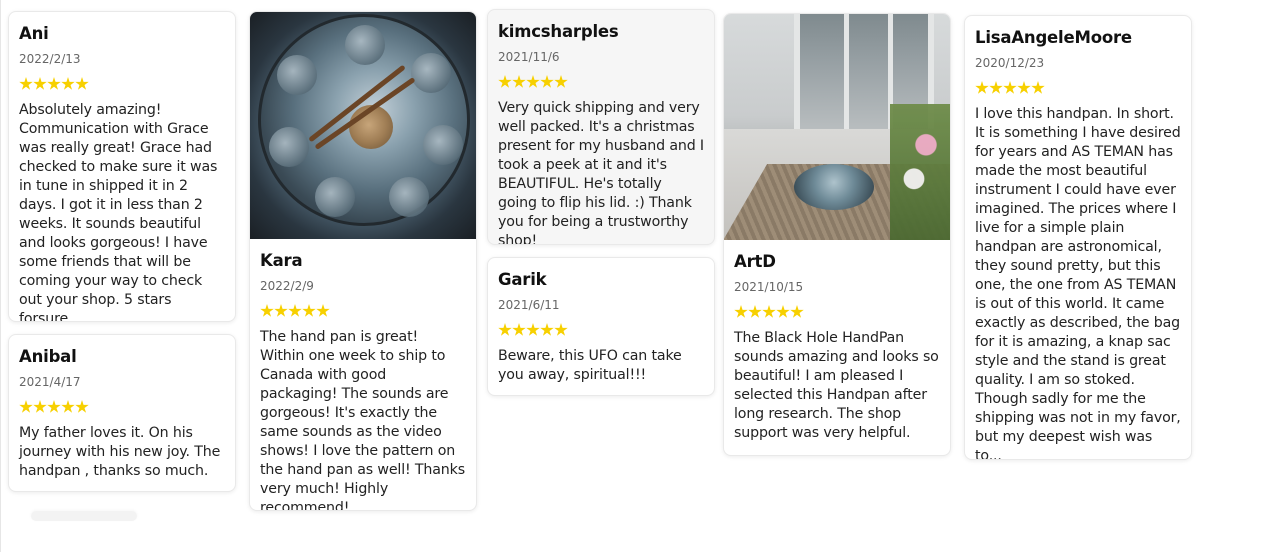 This screenshot has height=552, width=1284. Describe the element at coordinates (50, 382) in the screenshot. I see `review-date: 2021/4/17` at that location.